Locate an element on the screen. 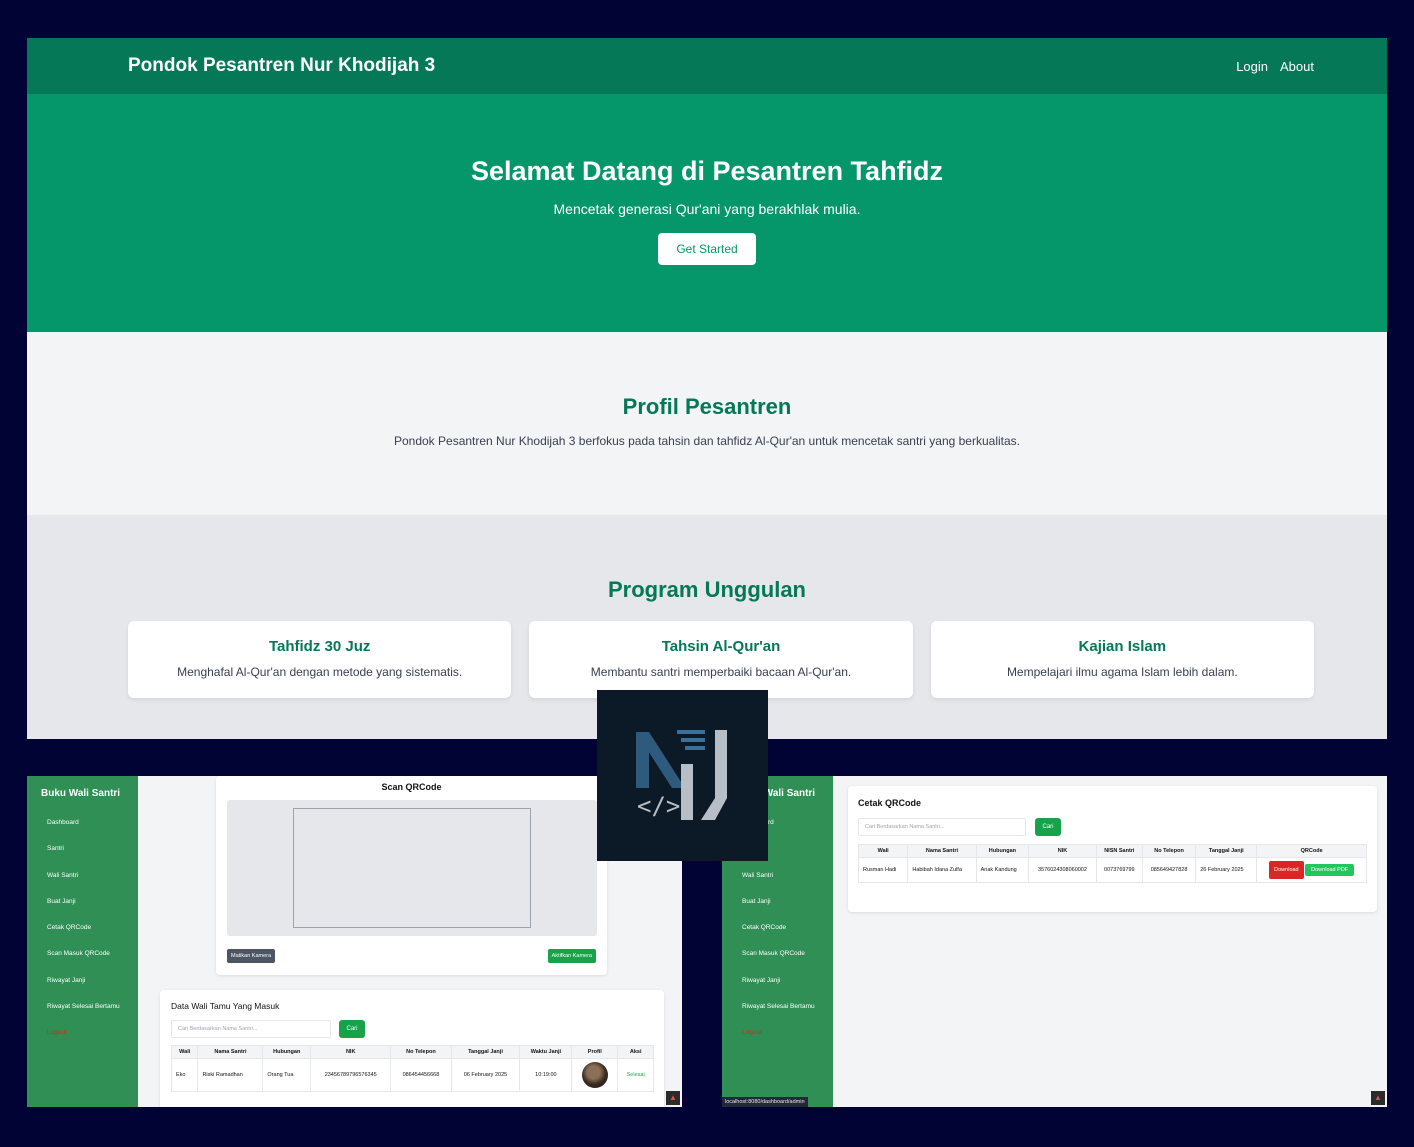  cell-telepon: 085649427828 is located at coordinates (1169, 870).